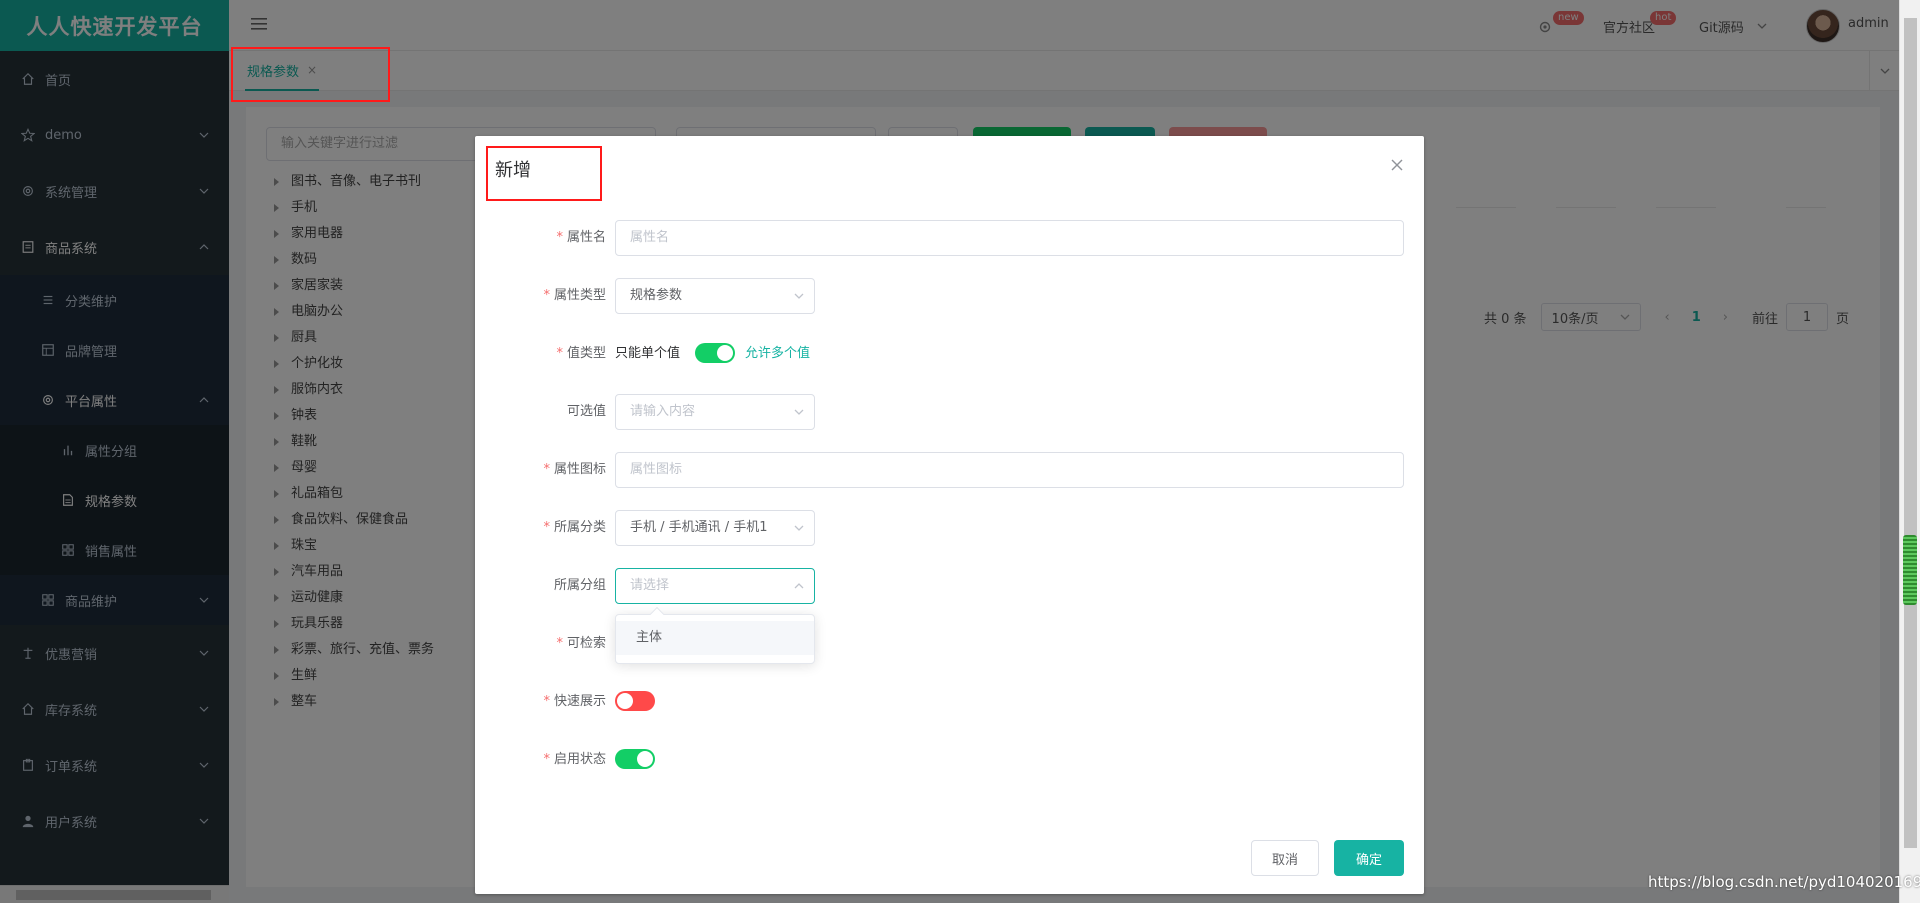 The height and width of the screenshot is (903, 1920). Describe the element at coordinates (650, 585) in the screenshot. I see `group-placeholder: 请选择` at that location.